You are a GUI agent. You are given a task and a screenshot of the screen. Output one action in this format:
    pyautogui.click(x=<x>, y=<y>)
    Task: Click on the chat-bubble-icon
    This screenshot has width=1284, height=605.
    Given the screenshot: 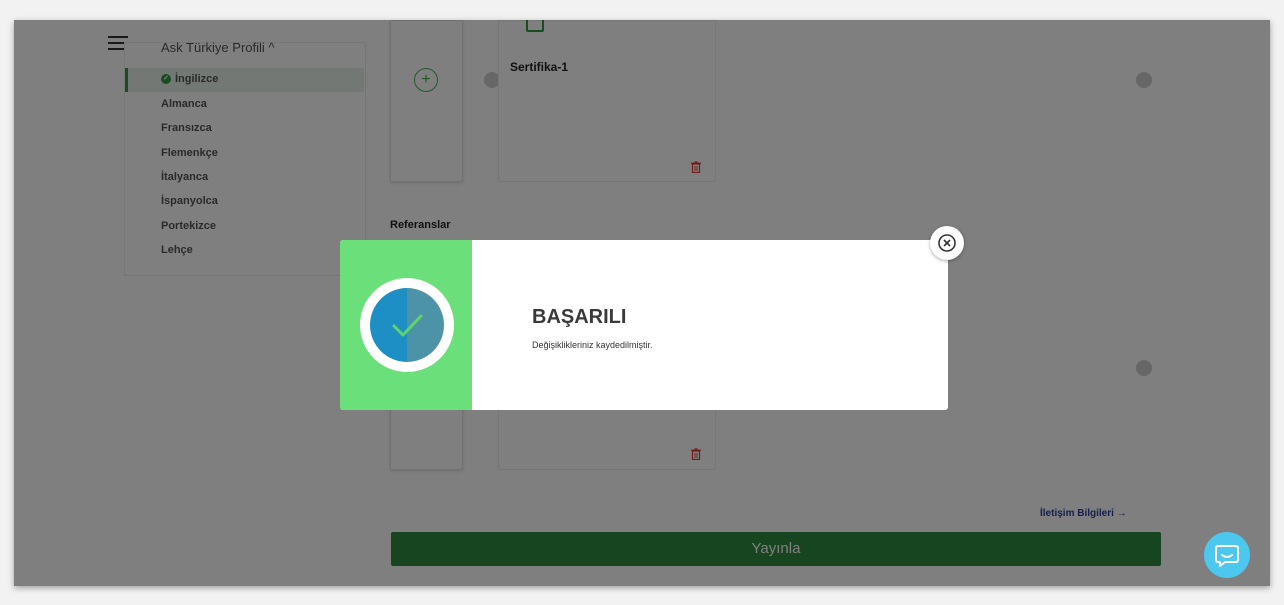 What is the action you would take?
    pyautogui.click(x=1227, y=556)
    